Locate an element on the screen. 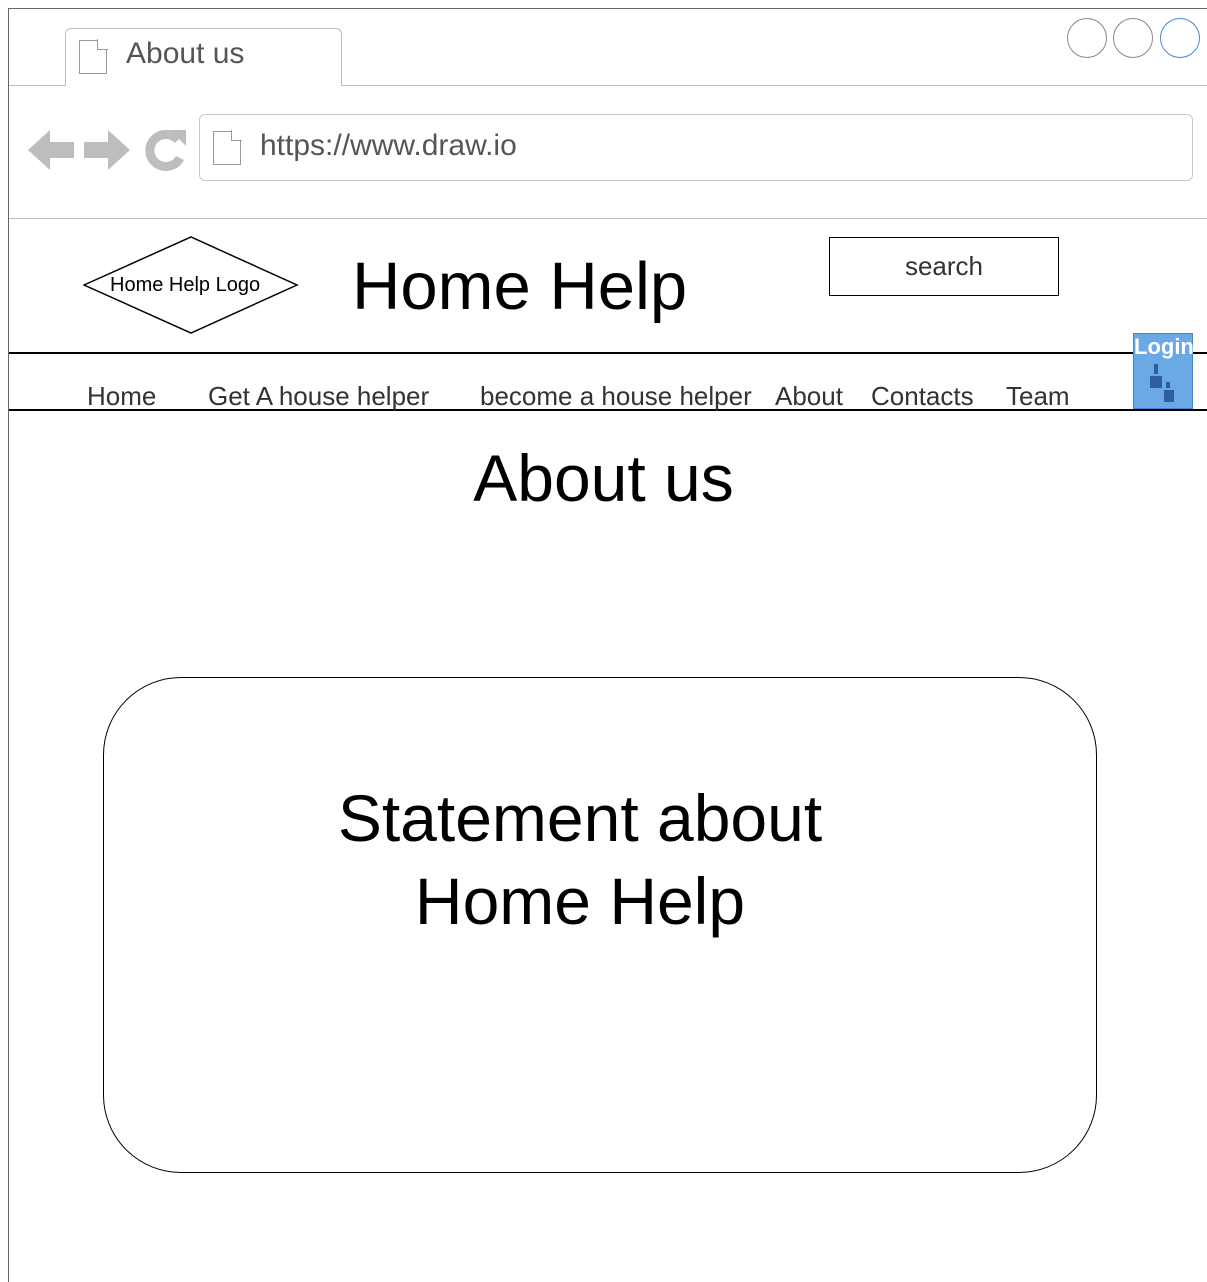  page-icon is located at coordinates (93, 56).